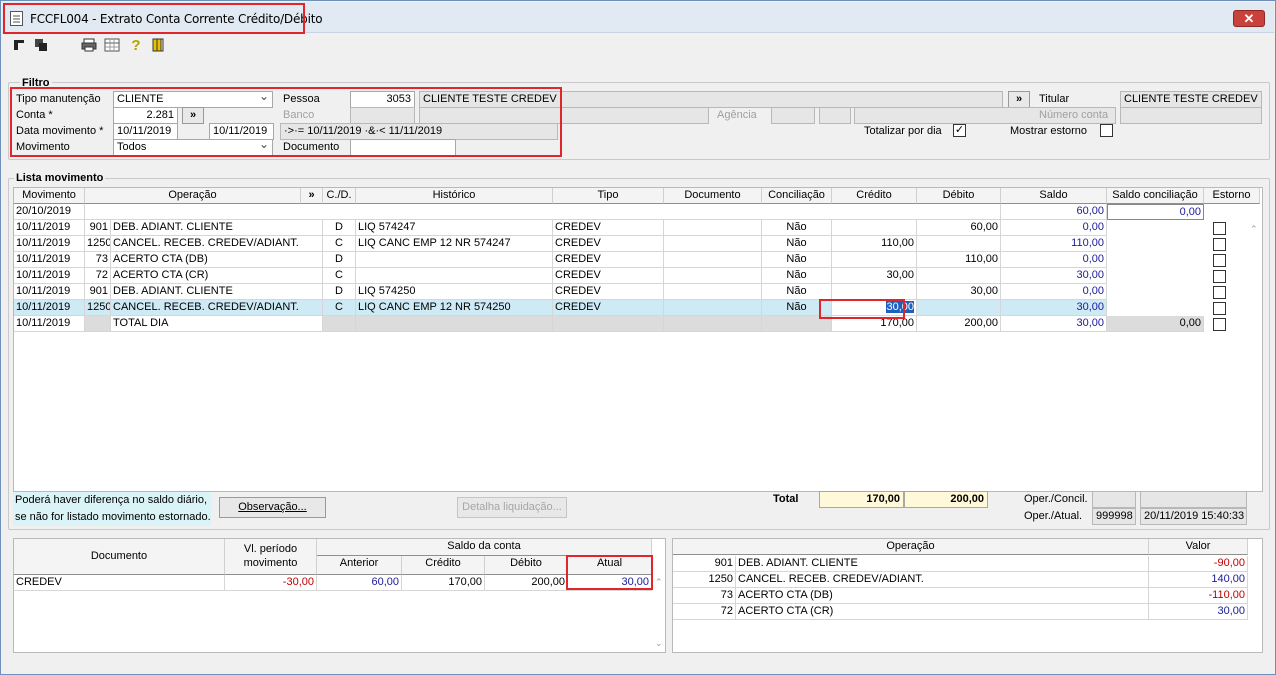 The image size is (1276, 675). I want to click on close-button: ✕, so click(1249, 18).